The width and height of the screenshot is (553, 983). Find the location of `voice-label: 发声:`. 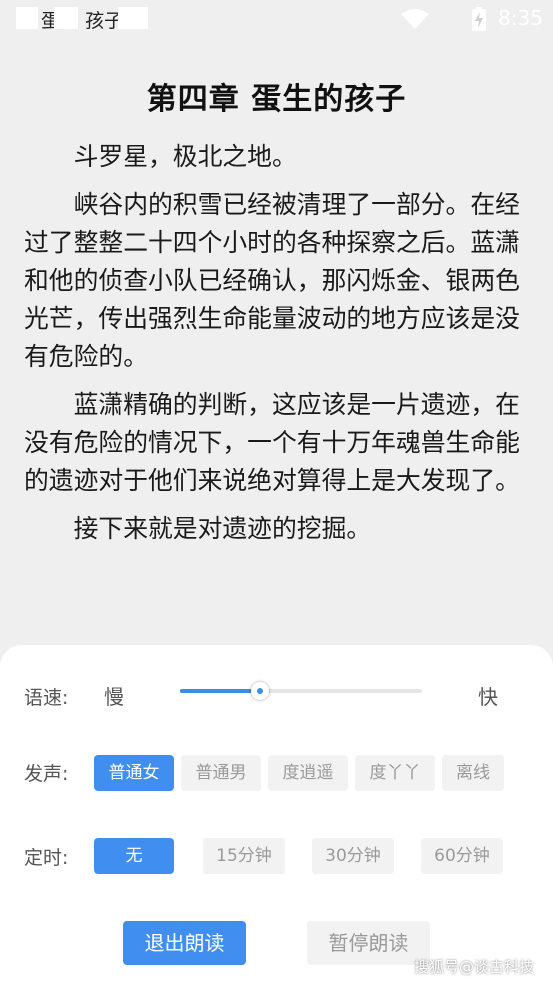

voice-label: 发声: is located at coordinates (46, 774).